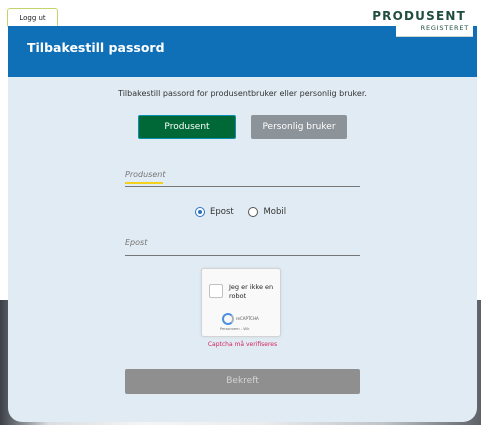 This screenshot has width=481, height=425. I want to click on recaptcha-links: Personvern - Vilk, so click(234, 329).